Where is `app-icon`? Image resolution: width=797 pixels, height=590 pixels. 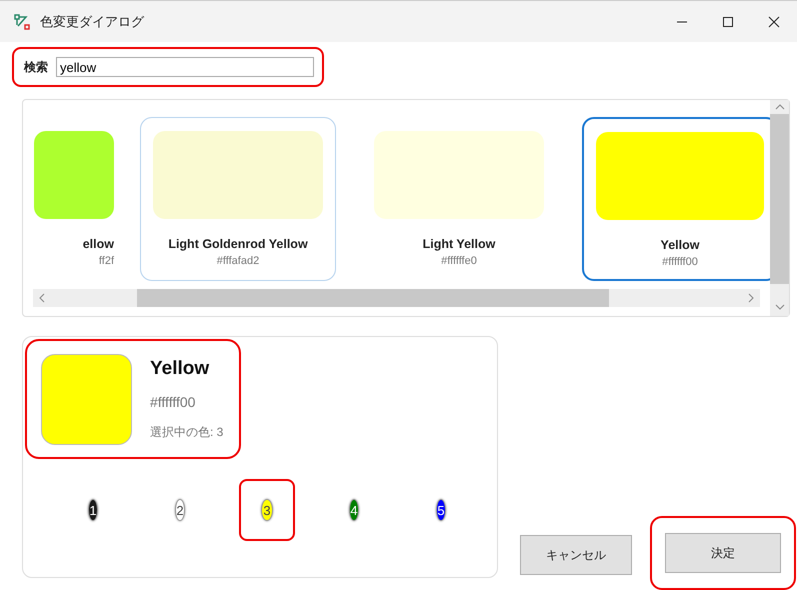
app-icon is located at coordinates (22, 22).